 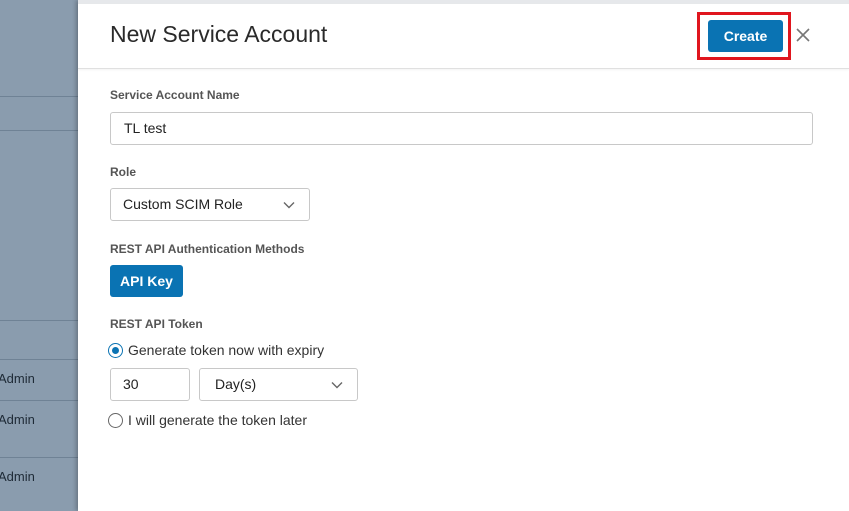 What do you see at coordinates (115, 420) in the screenshot?
I see `radio-generate-later` at bounding box center [115, 420].